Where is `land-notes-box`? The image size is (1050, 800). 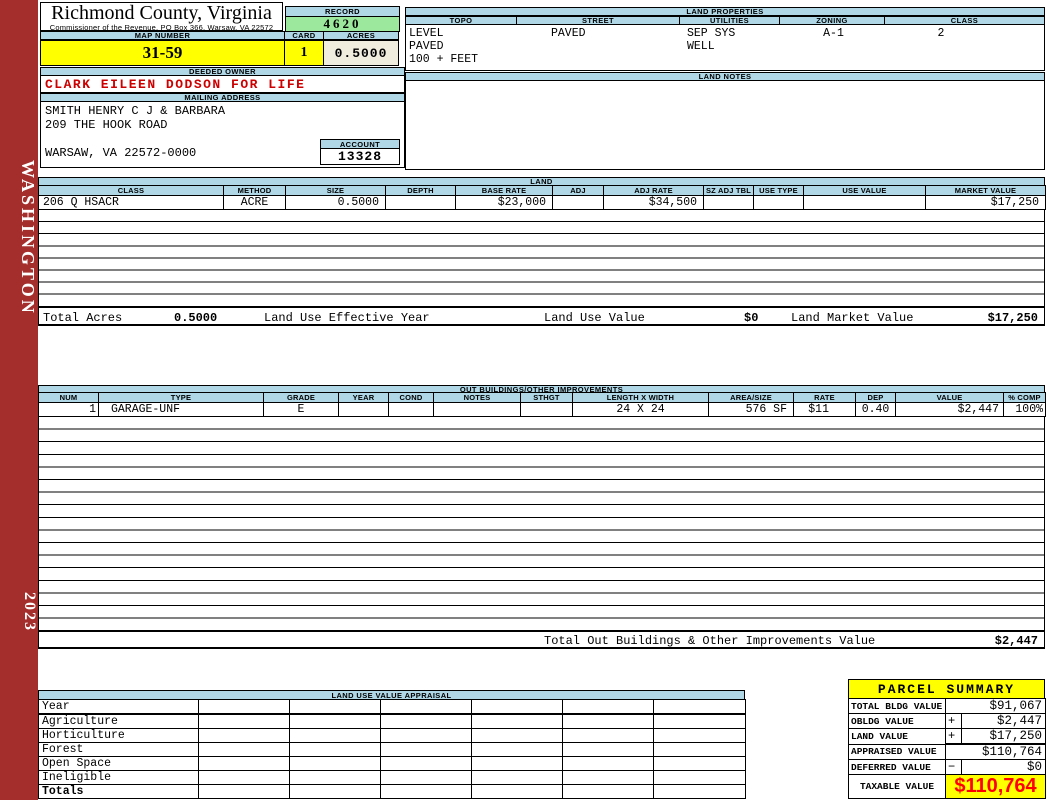
land-notes-box is located at coordinates (725, 125).